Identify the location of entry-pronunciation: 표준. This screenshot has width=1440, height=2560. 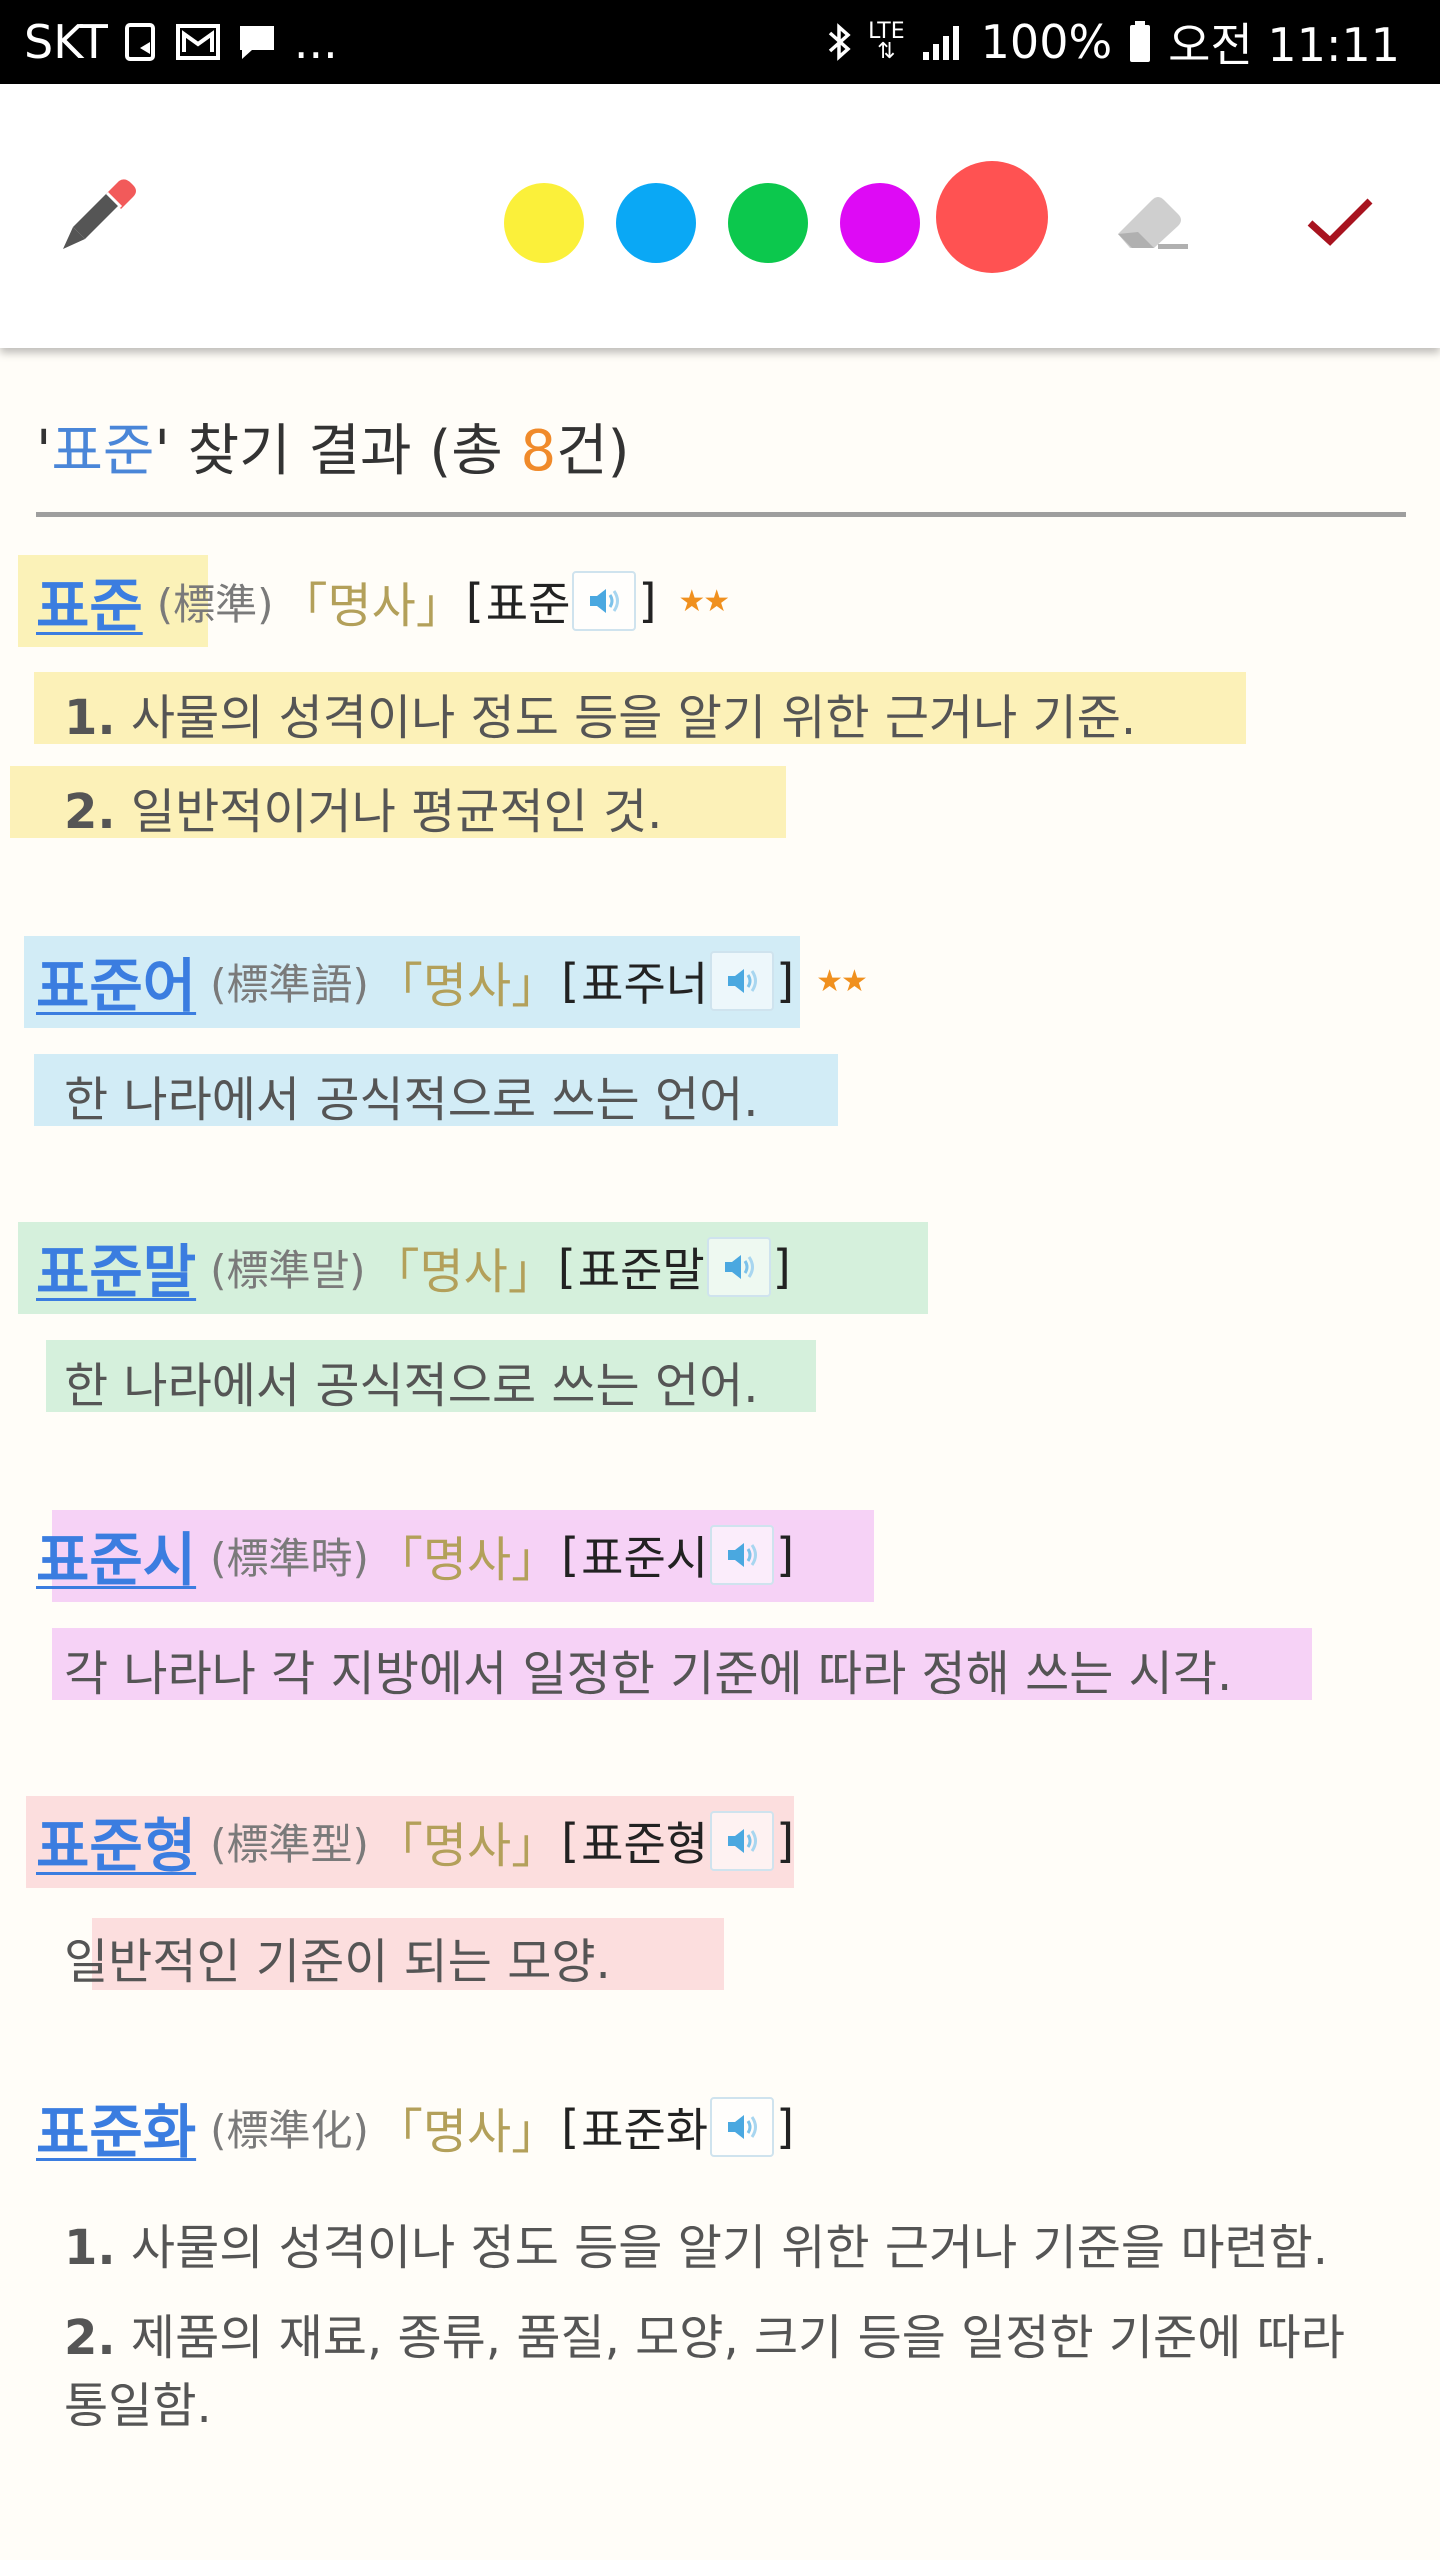
(528, 604).